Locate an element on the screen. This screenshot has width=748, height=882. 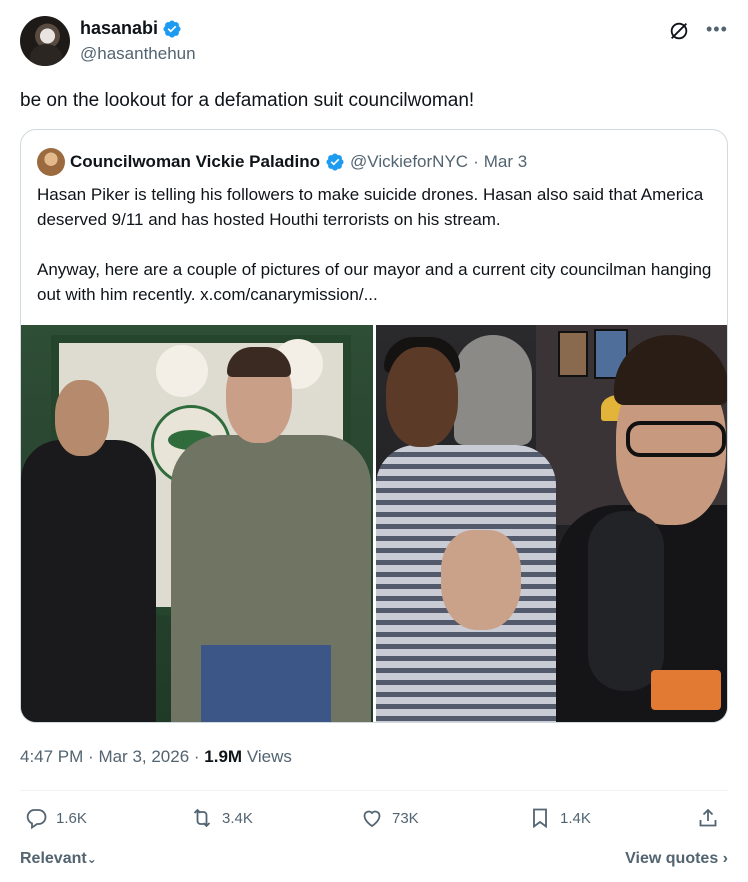
replies-toolbar: Relevant⌄ View quotes › is located at coordinates (374, 861).